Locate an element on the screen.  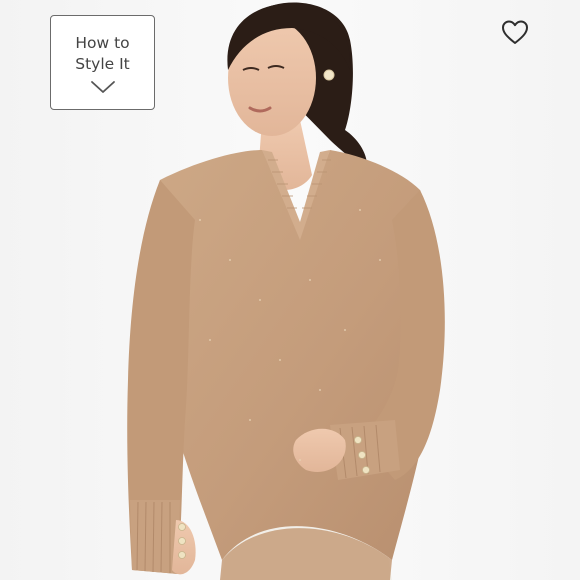
heart-outline-icon is located at coordinates (515, 32).